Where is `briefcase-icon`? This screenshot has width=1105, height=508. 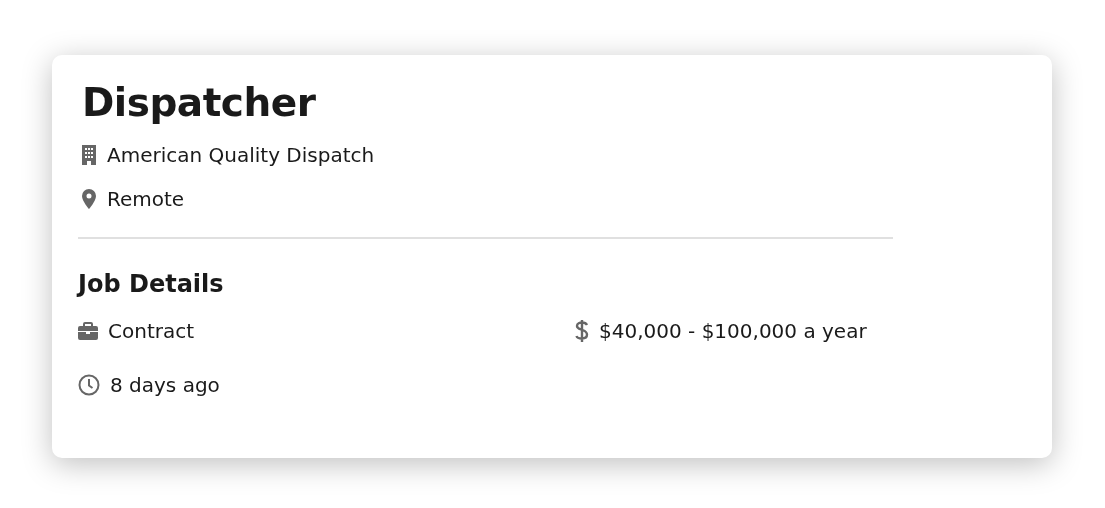
briefcase-icon is located at coordinates (88, 331).